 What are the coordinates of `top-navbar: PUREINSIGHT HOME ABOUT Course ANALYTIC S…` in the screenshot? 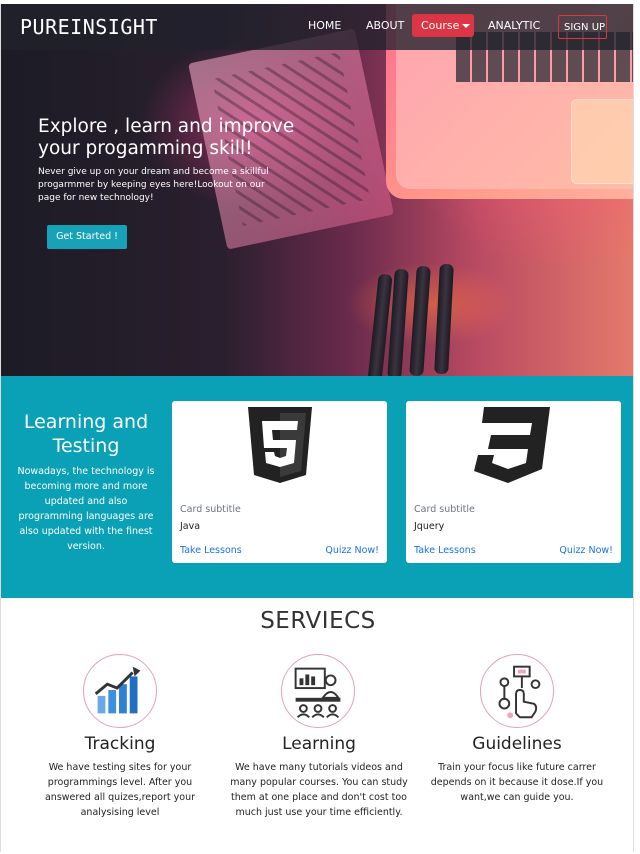 It's located at (317, 27).